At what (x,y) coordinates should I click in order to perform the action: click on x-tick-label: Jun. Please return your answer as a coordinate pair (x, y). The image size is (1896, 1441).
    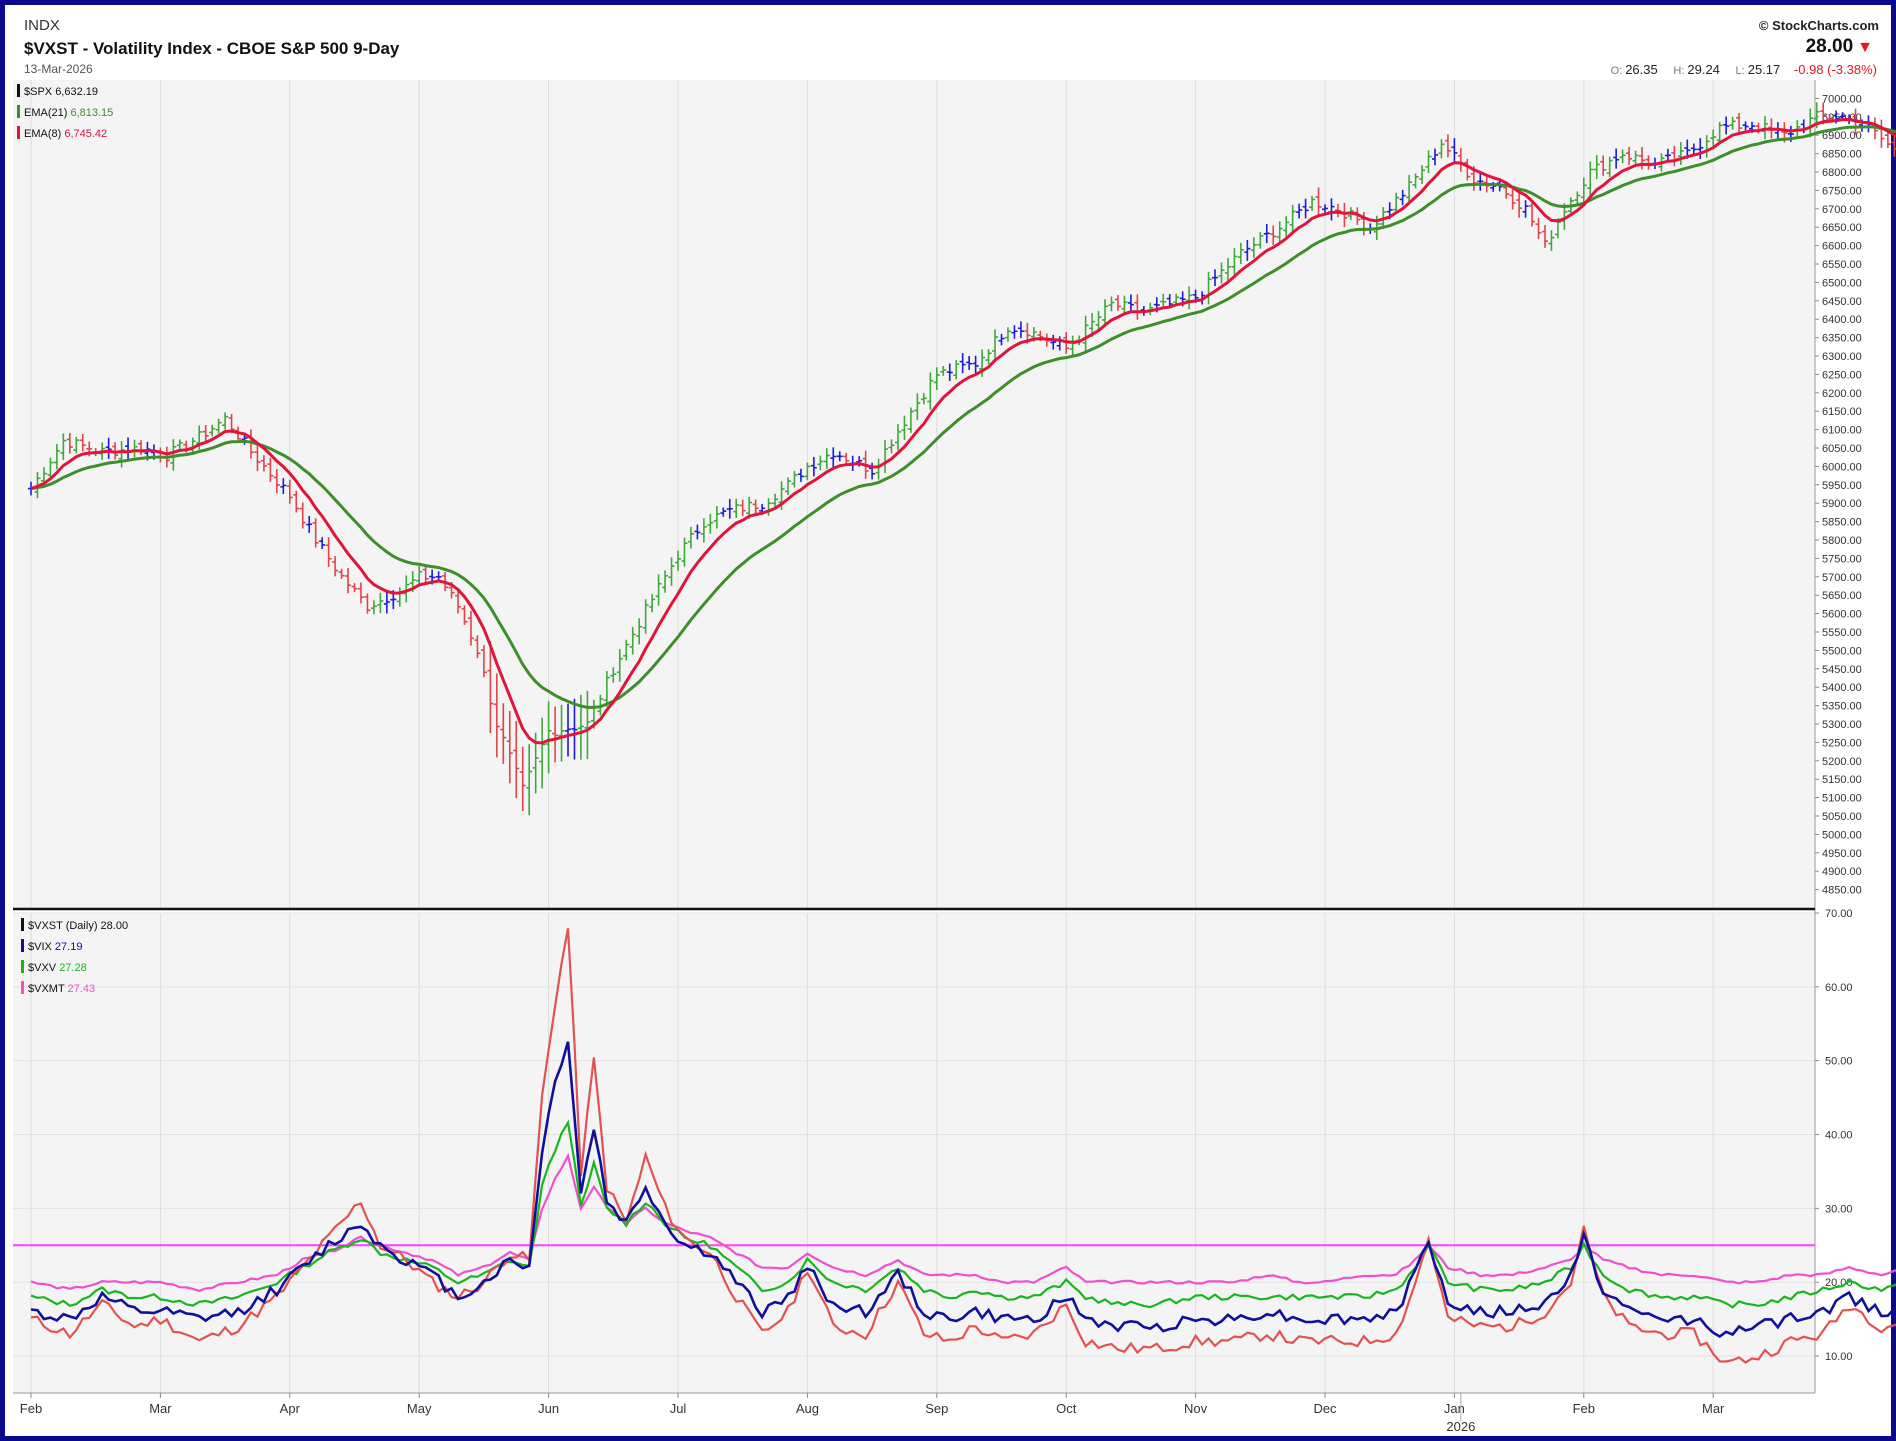
    Looking at the image, I should click on (548, 1408).